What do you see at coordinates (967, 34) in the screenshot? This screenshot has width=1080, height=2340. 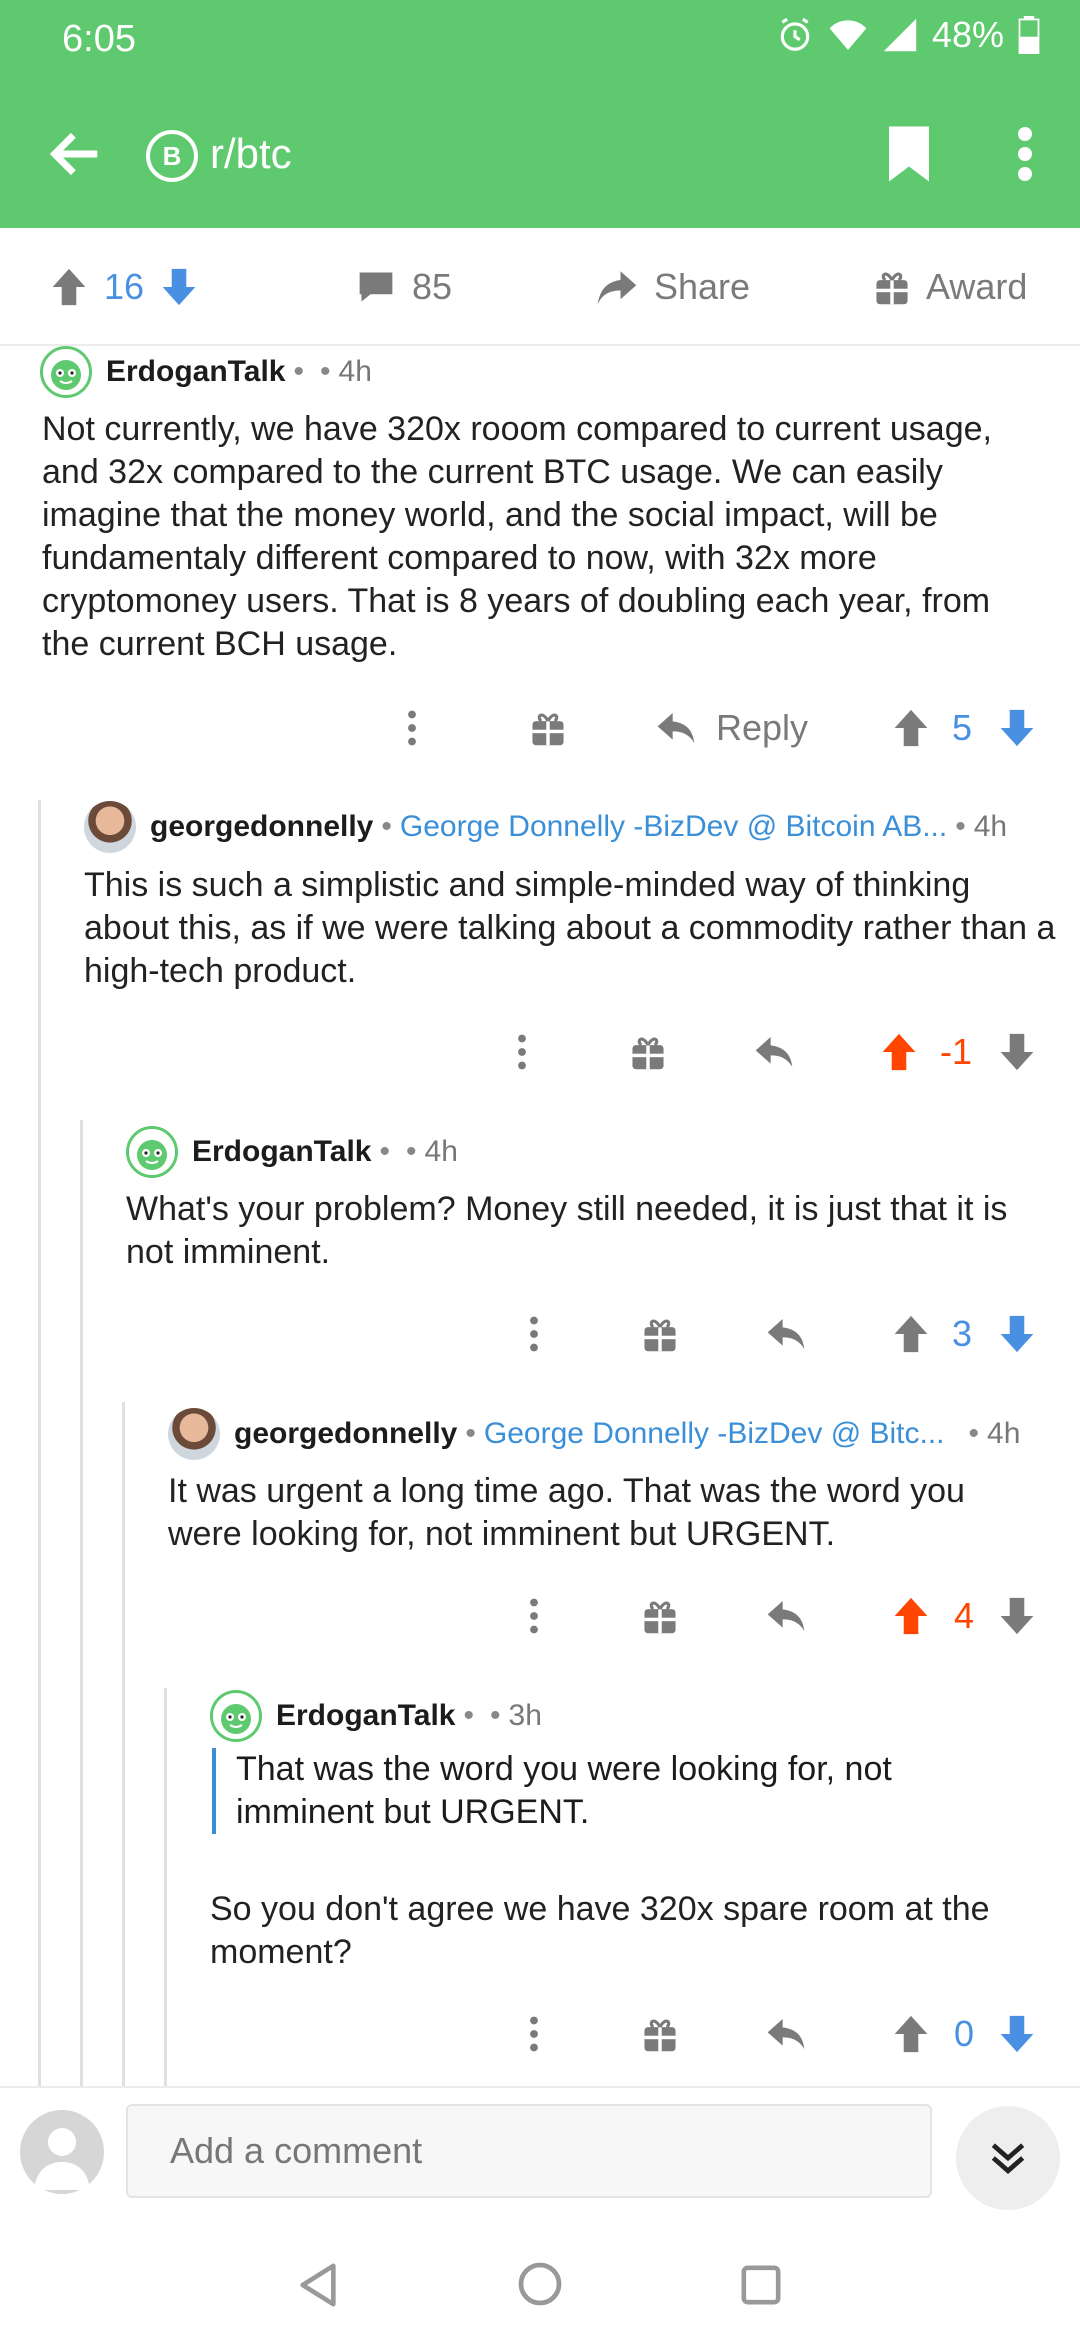 I see `battery-percent: 48%` at bounding box center [967, 34].